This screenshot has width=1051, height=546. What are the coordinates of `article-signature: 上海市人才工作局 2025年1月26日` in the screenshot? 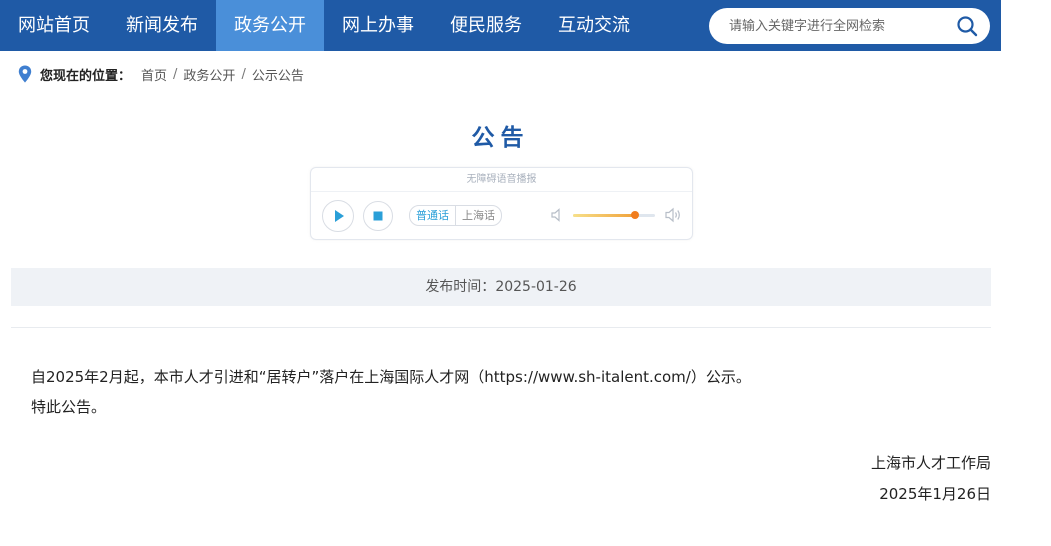 It's located at (931, 479).